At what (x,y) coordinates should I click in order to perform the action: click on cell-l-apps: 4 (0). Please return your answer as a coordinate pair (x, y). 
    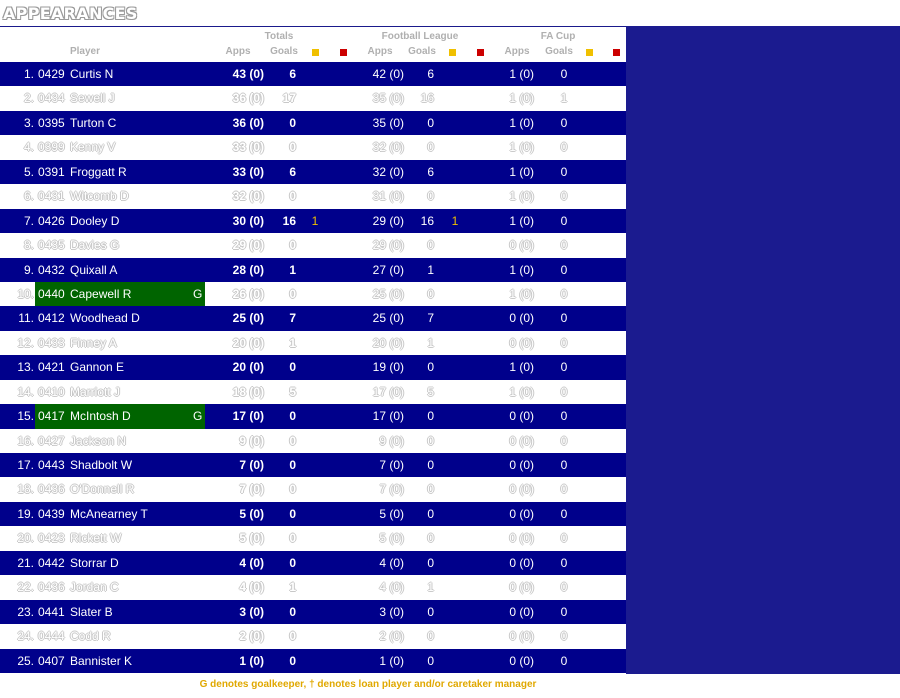
    Looking at the image, I should click on (391, 562).